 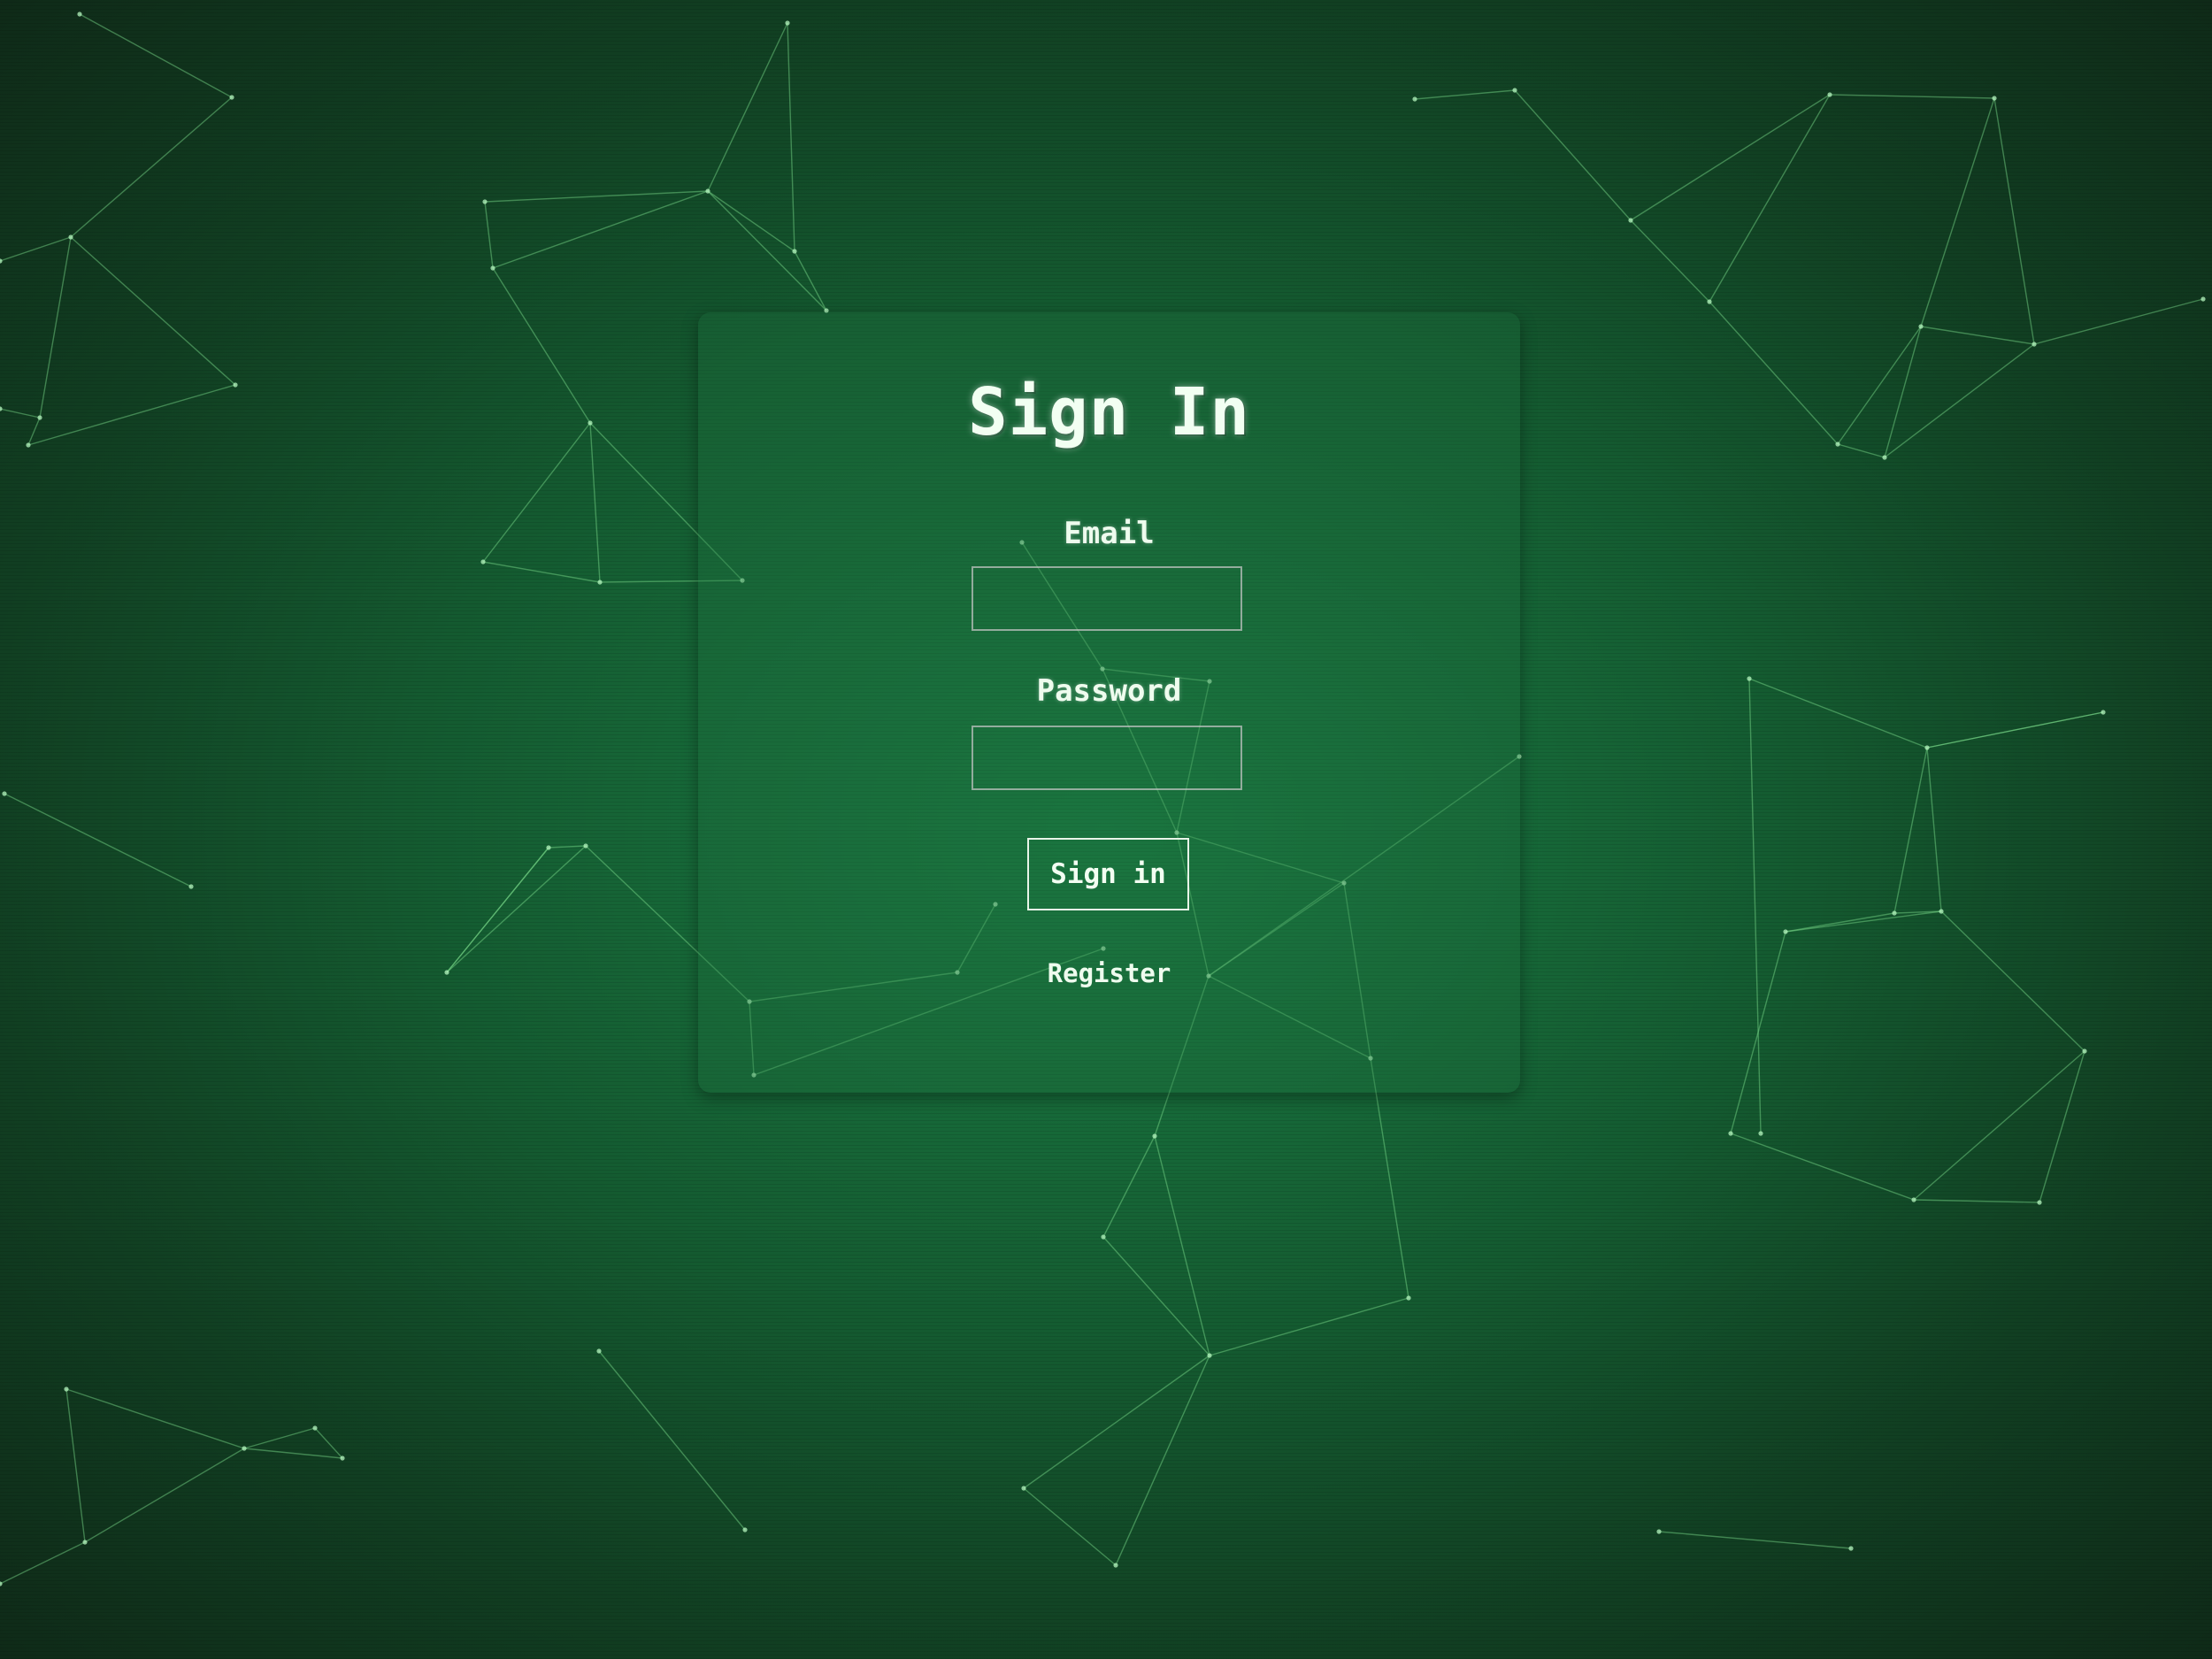 What do you see at coordinates (1108, 874) in the screenshot?
I see `signin-button: Sign in` at bounding box center [1108, 874].